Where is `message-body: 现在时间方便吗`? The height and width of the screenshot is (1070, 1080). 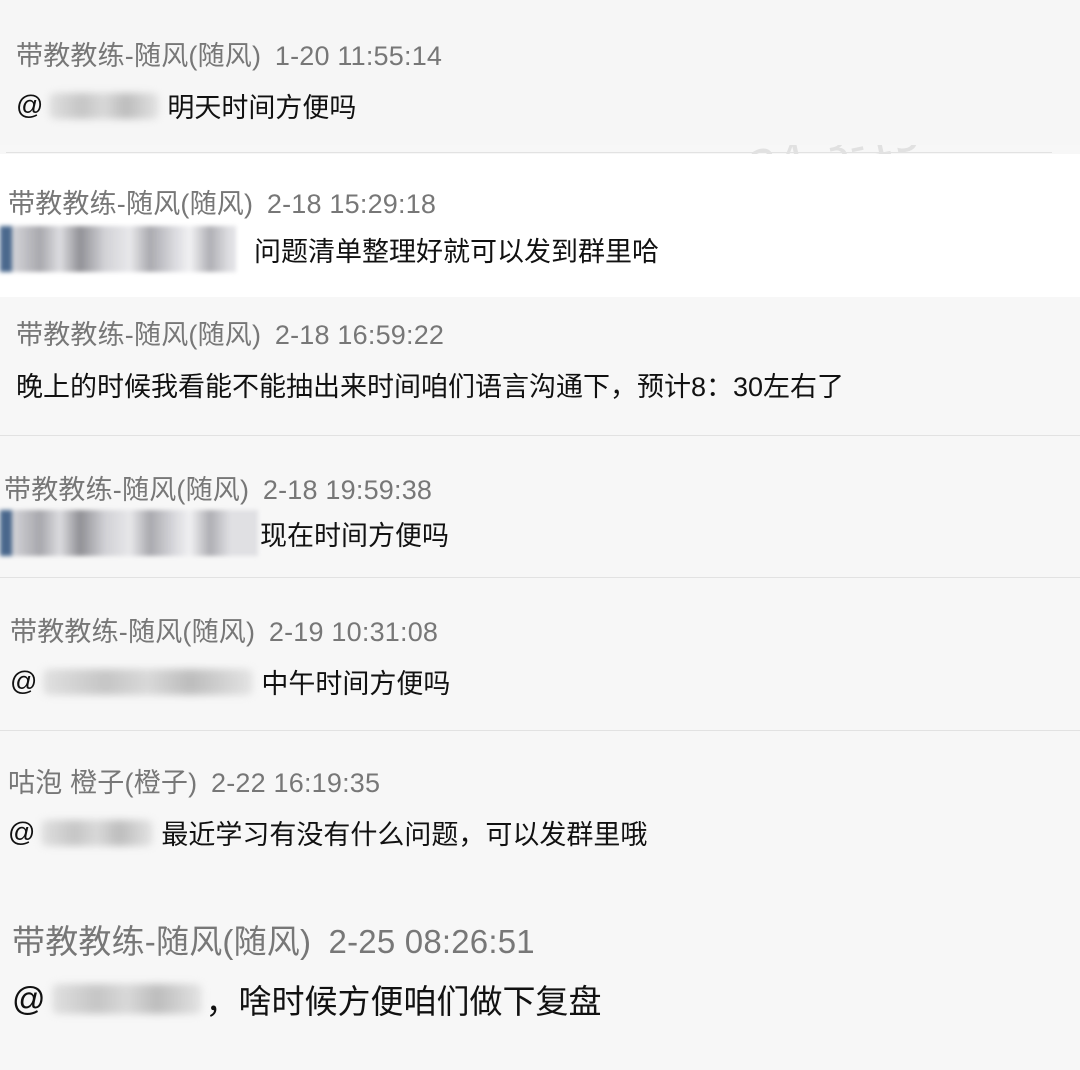 message-body: 现在时间方便吗 is located at coordinates (224, 533).